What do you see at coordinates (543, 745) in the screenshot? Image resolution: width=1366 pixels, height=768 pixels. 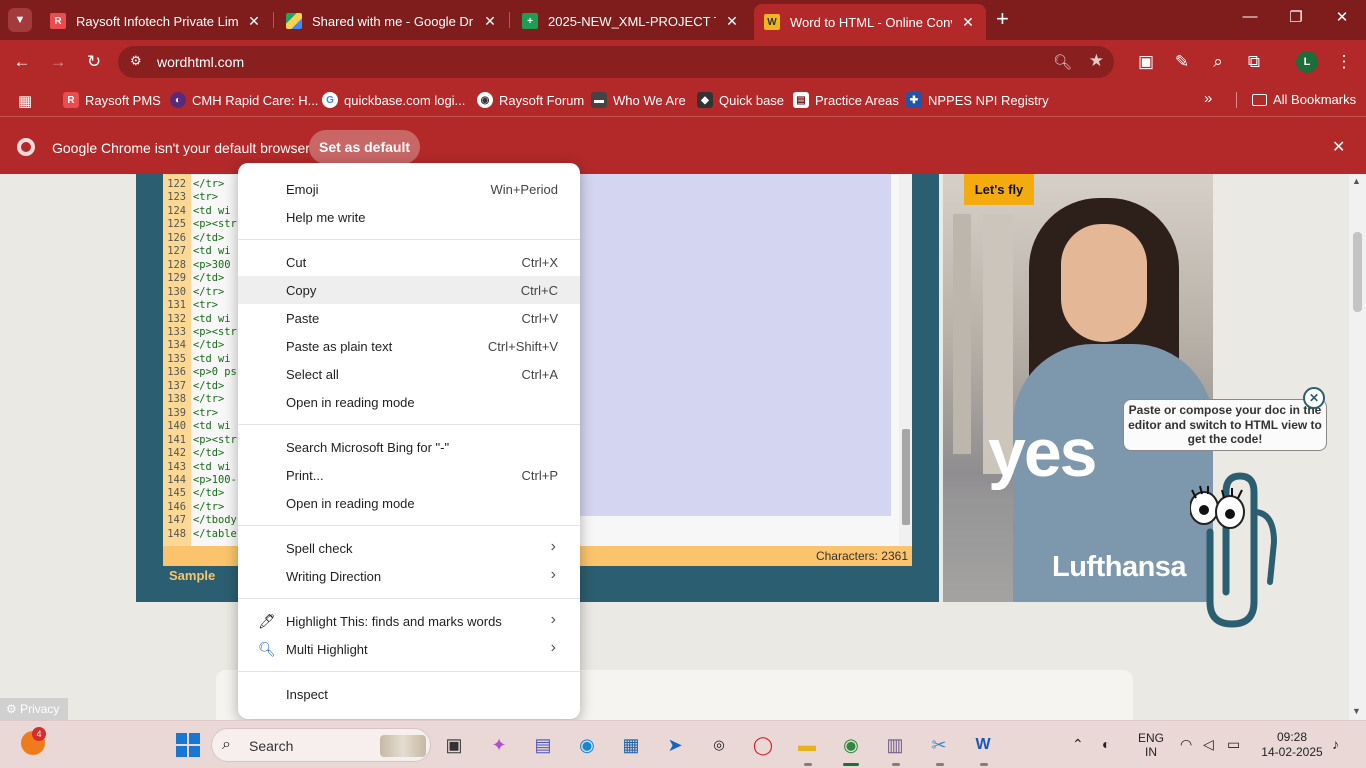 I see `teams-icon: ▤` at bounding box center [543, 745].